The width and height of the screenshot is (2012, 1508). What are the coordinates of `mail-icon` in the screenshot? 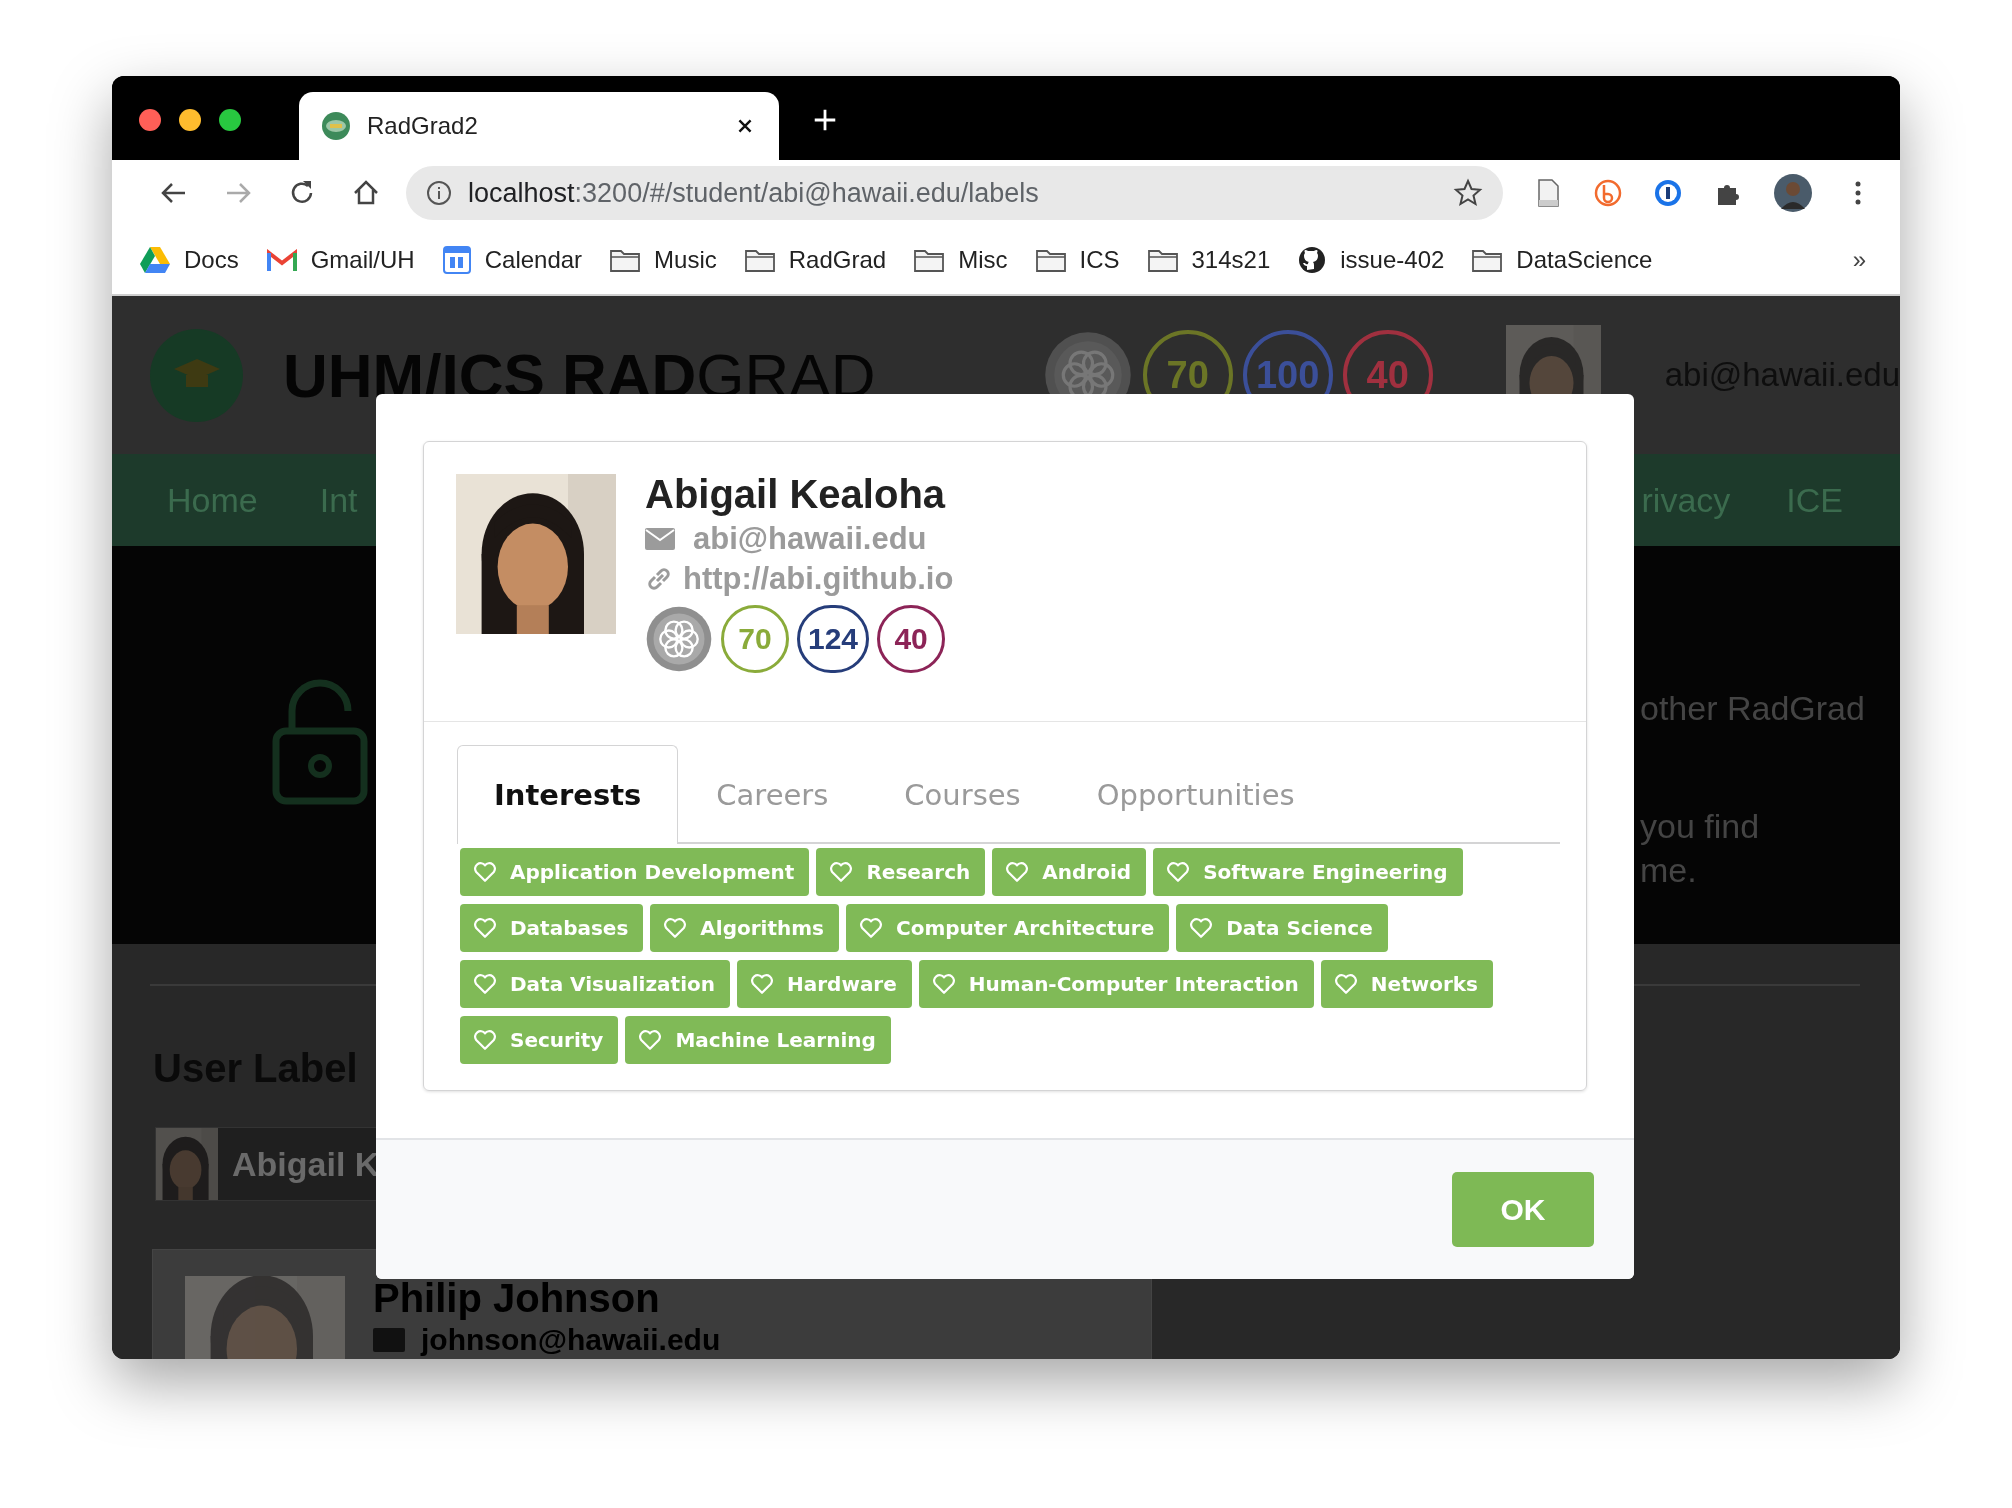 It's located at (281, 260).